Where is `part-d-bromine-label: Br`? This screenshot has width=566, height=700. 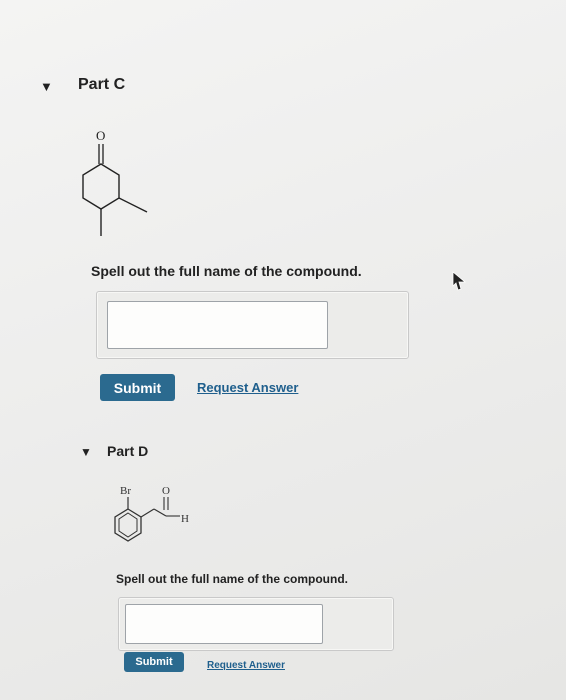 part-d-bromine-label: Br is located at coordinates (125, 491).